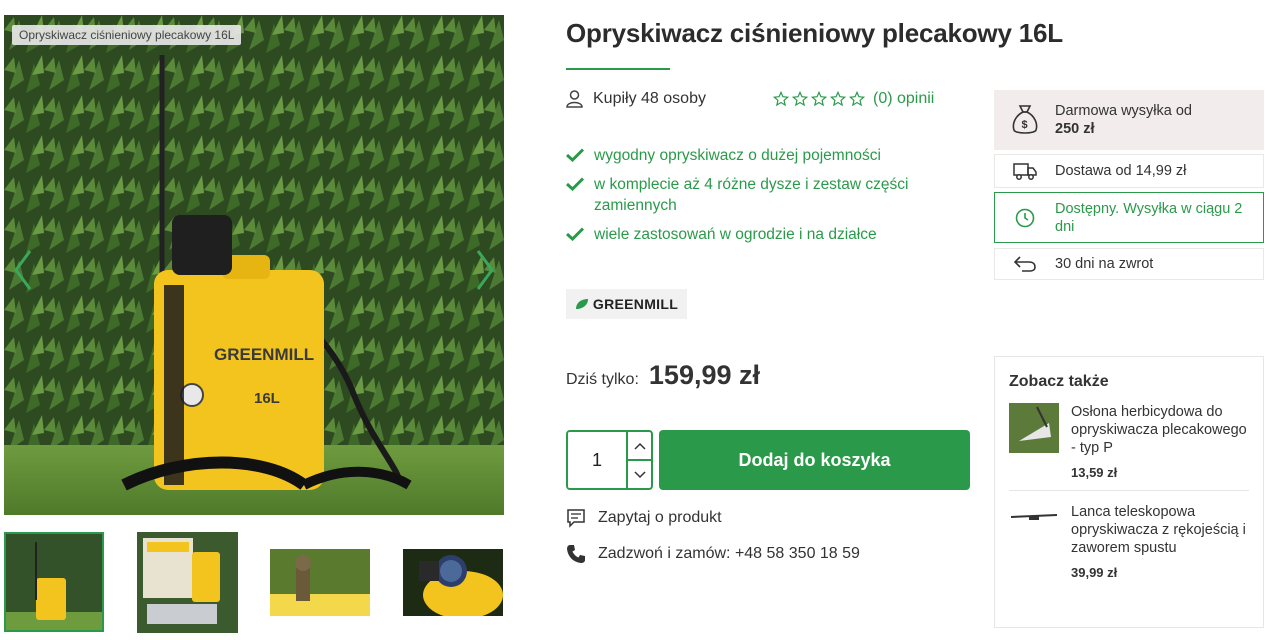  I want to click on free-shipping-text: Darmowa wysyłka od, so click(1123, 111).